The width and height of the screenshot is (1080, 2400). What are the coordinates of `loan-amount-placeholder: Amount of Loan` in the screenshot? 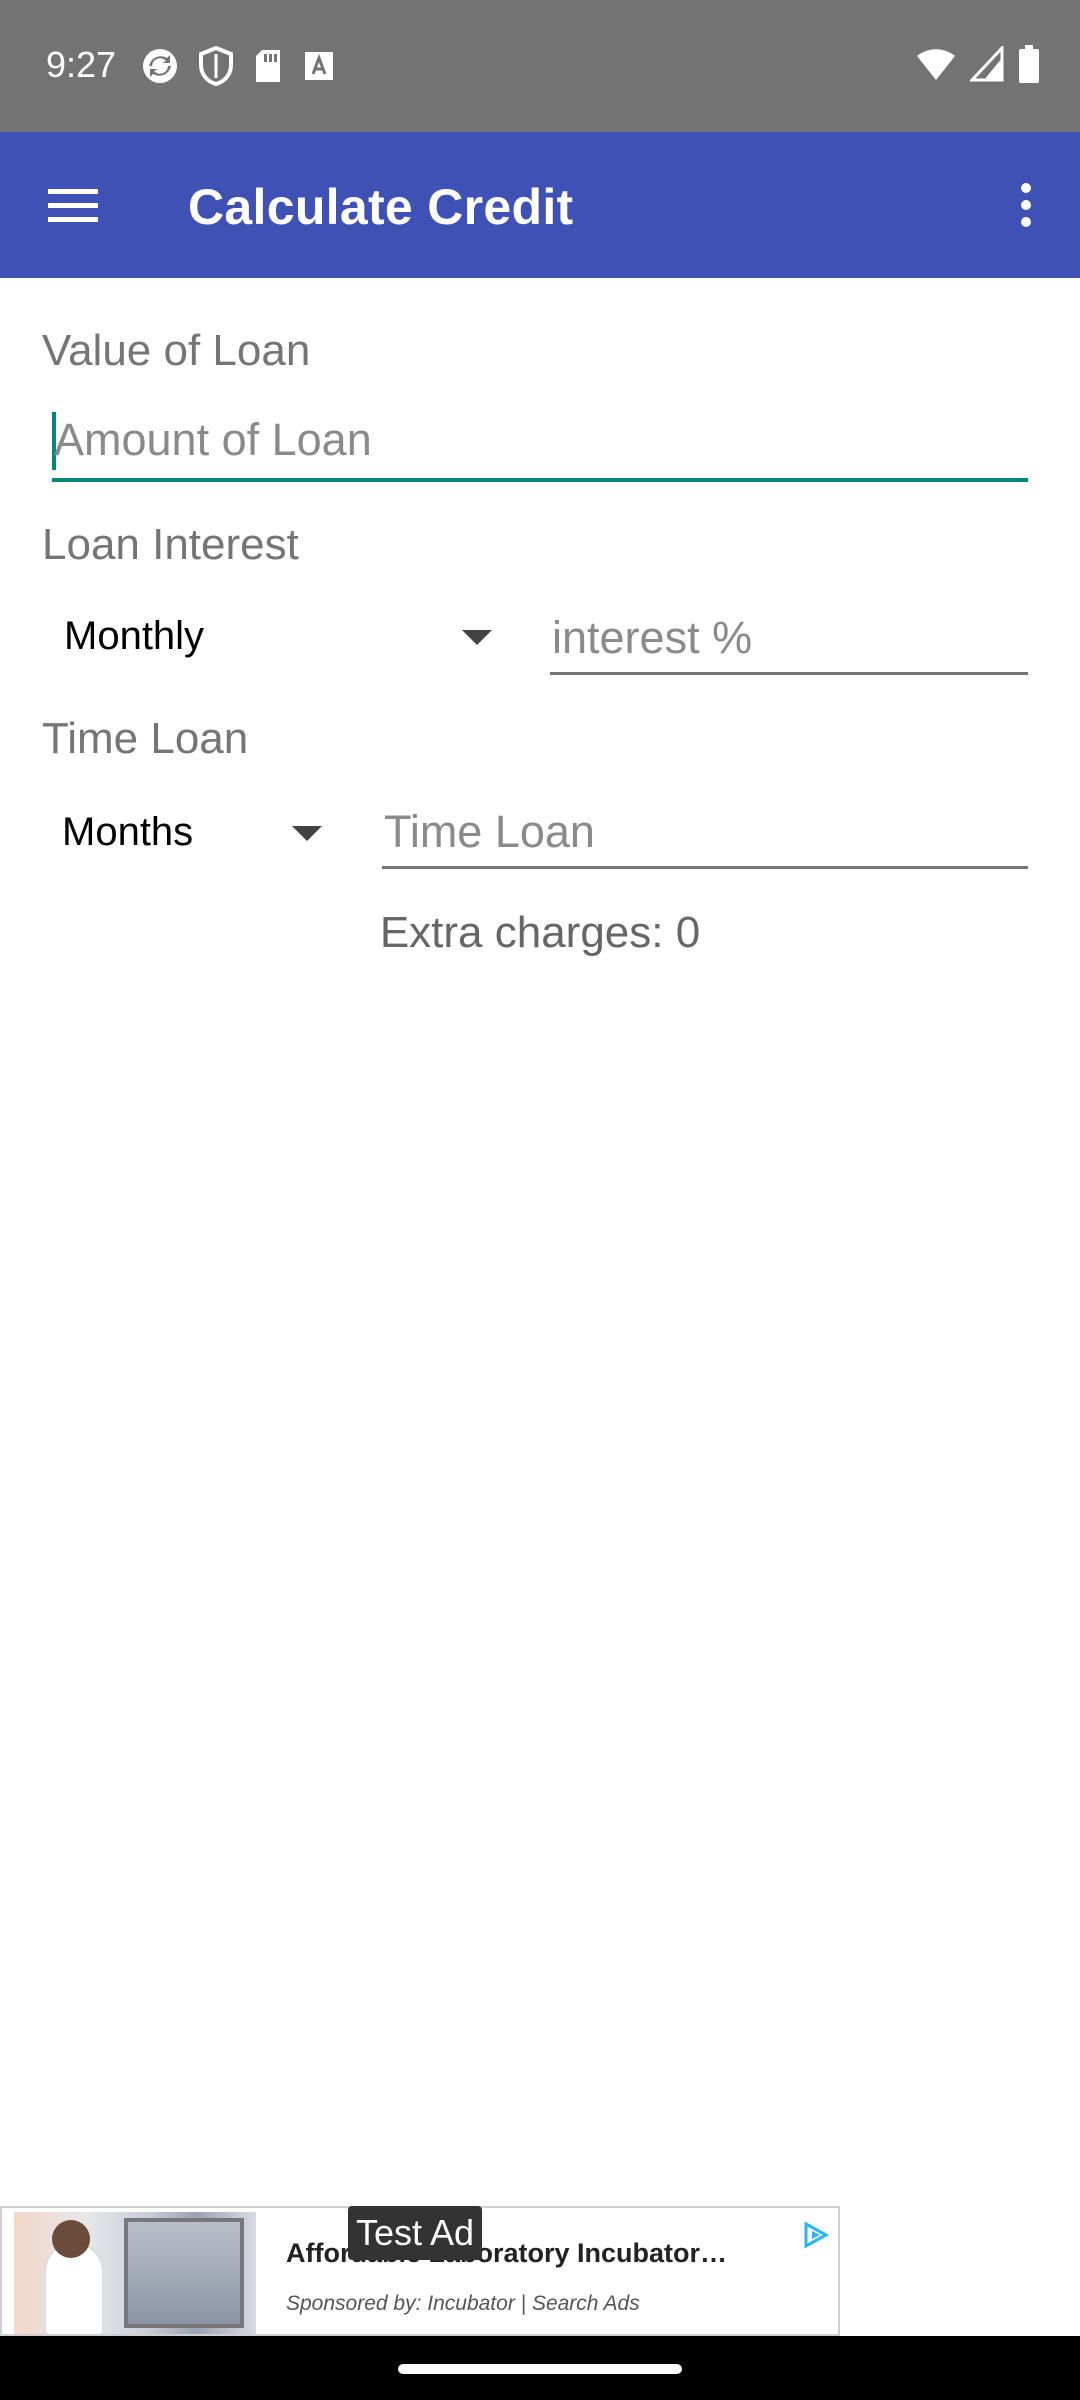 It's located at (213, 439).